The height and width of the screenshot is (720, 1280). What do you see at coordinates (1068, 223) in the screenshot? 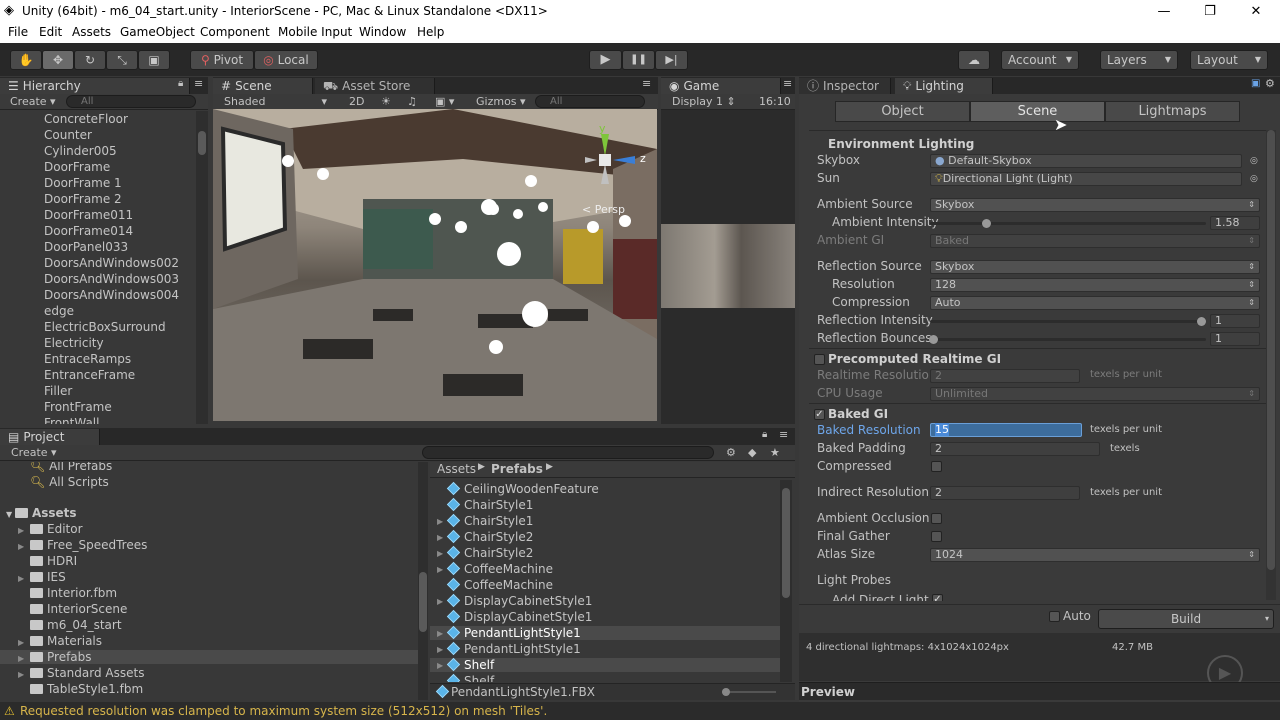
I see `ambient-intensity-slider` at bounding box center [1068, 223].